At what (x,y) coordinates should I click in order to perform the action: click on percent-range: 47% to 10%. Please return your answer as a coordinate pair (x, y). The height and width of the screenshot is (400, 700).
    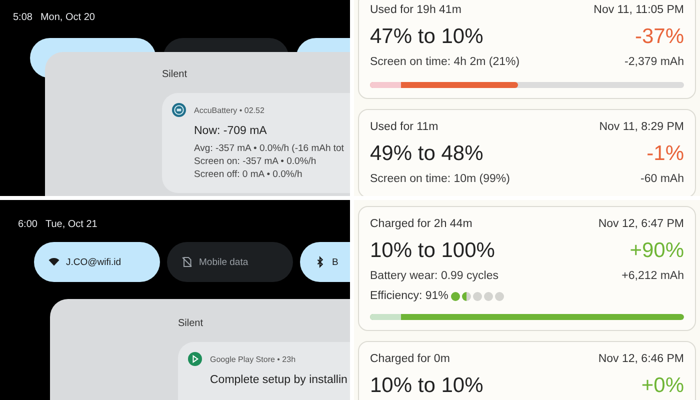
    Looking at the image, I should click on (427, 37).